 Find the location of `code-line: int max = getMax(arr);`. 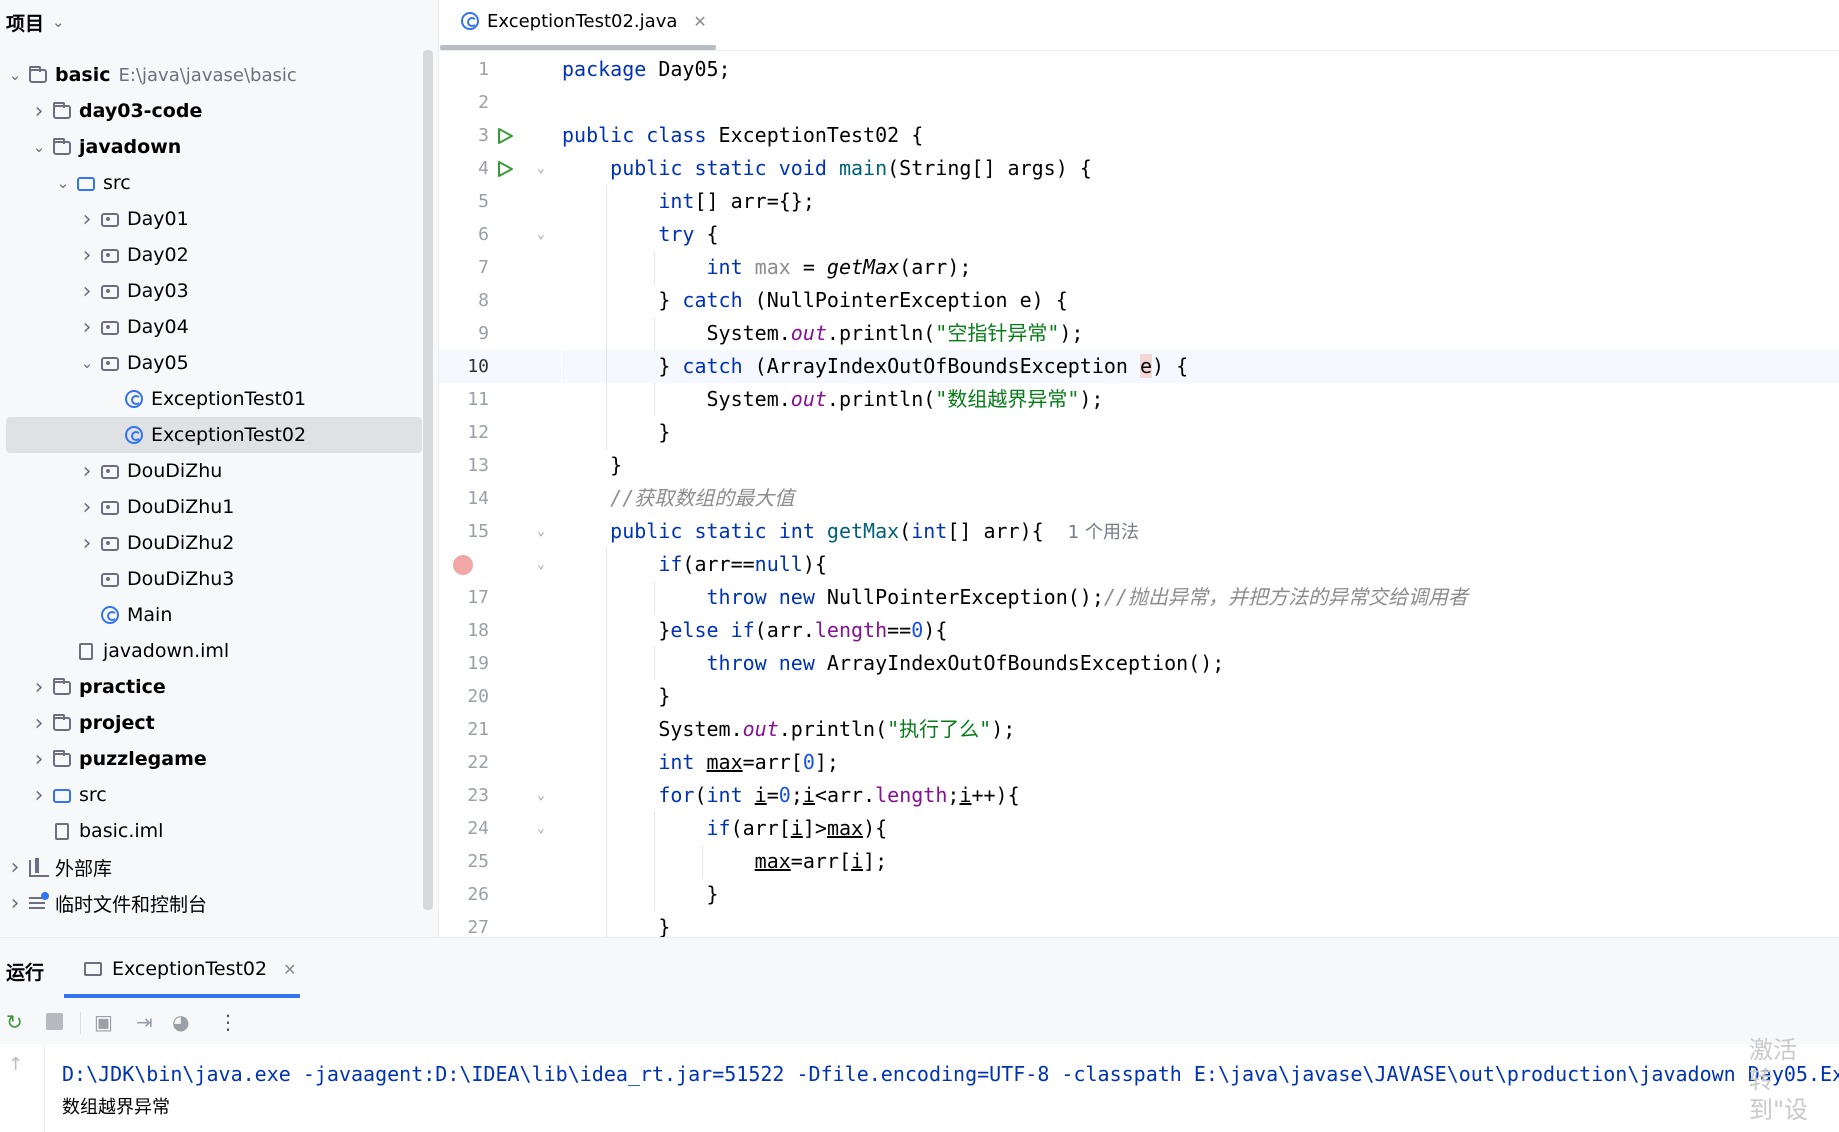

code-line: int max = getMax(arr); is located at coordinates (1200, 267).